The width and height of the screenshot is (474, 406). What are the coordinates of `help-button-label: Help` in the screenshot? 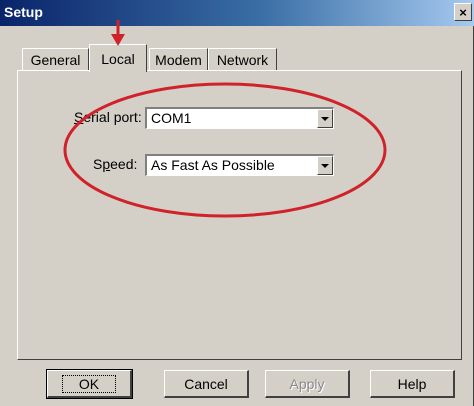 It's located at (412, 383).